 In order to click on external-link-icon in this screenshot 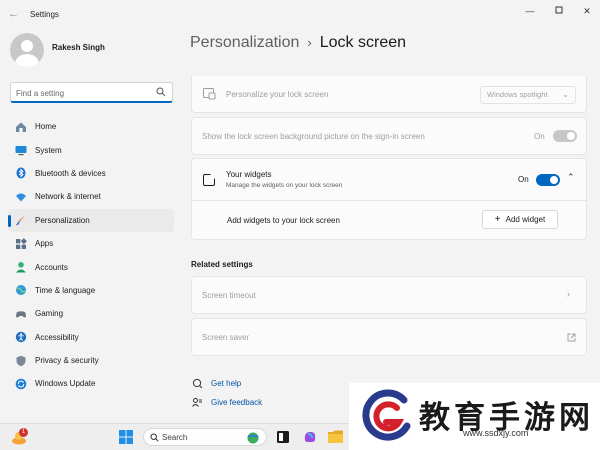, I will do `click(571, 337)`.